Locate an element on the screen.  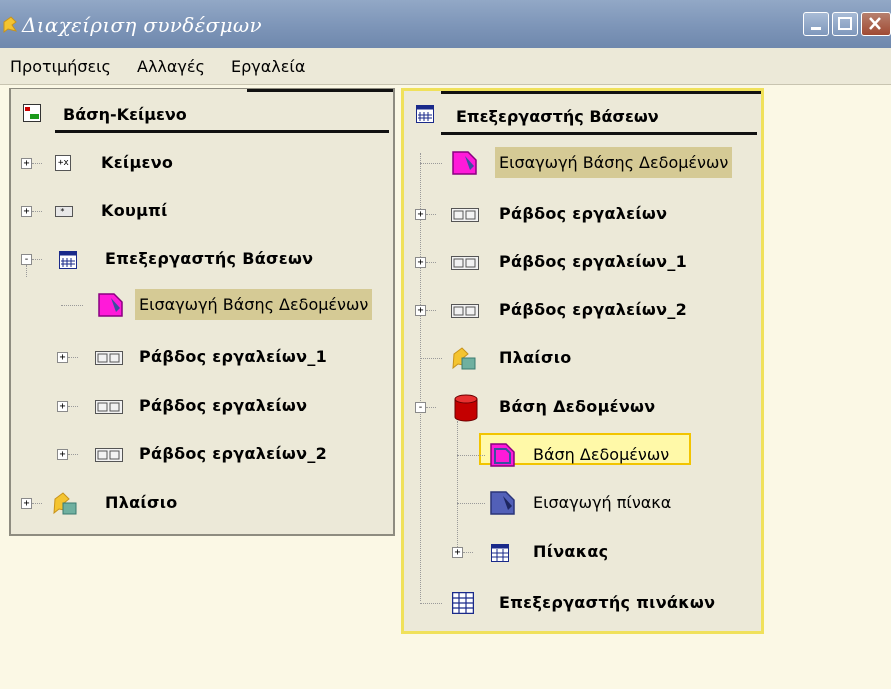
tree-node-table: + Πίνακας is located at coordinates (582, 553).